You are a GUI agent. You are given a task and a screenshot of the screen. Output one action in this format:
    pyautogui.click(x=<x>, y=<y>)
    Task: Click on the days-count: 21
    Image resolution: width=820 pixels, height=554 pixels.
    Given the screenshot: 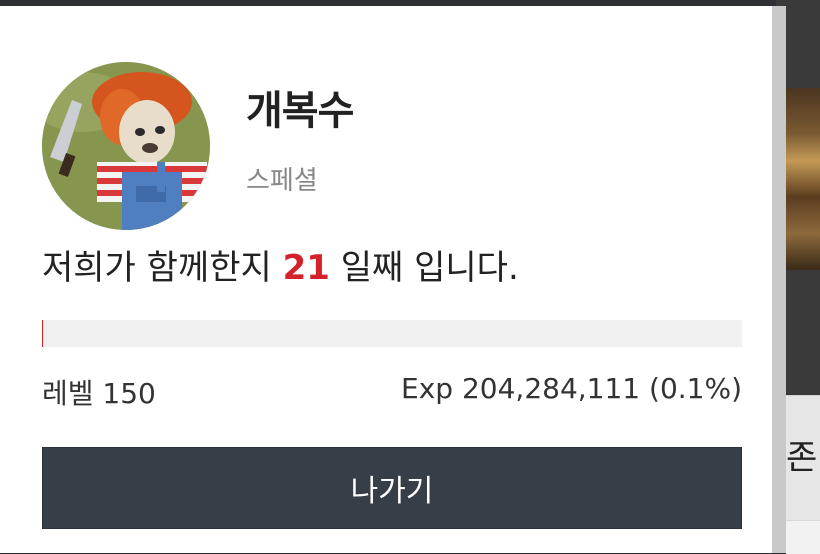 What is the action you would take?
    pyautogui.click(x=306, y=268)
    